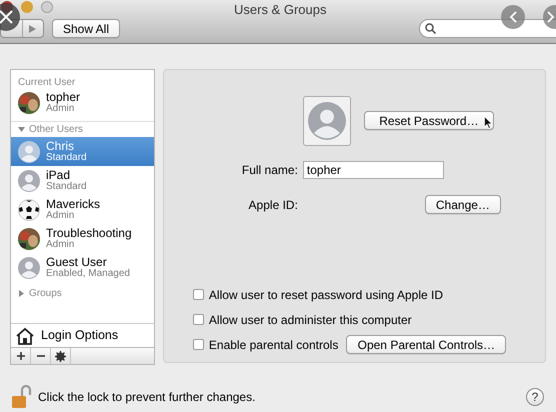 This screenshot has width=556, height=412. I want to click on field-label: Apple ID:, so click(273, 205).